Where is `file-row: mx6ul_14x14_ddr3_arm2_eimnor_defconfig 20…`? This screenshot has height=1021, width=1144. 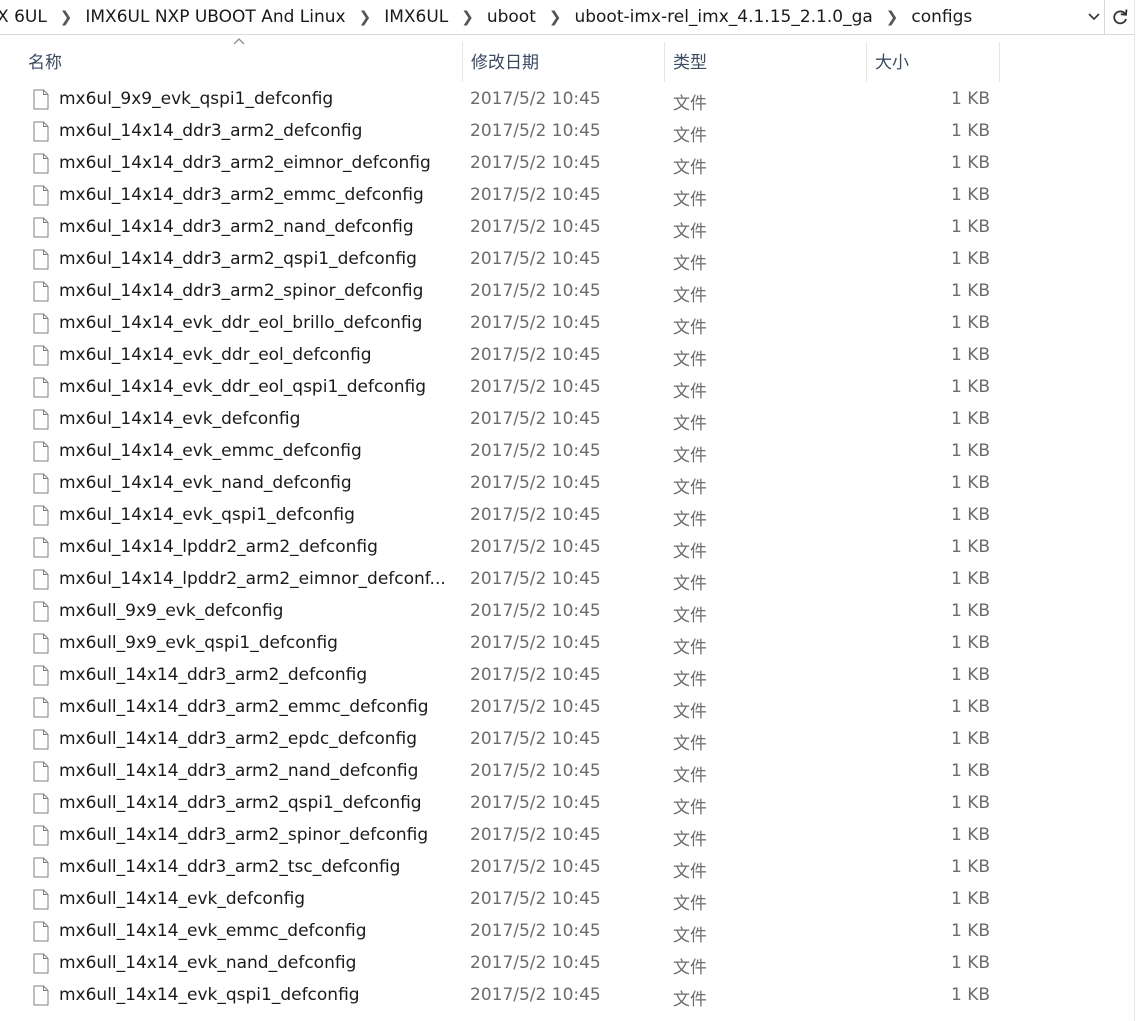
file-row: mx6ul_14x14_ddr3_arm2_eimnor_defconfig 20… is located at coordinates (567, 164).